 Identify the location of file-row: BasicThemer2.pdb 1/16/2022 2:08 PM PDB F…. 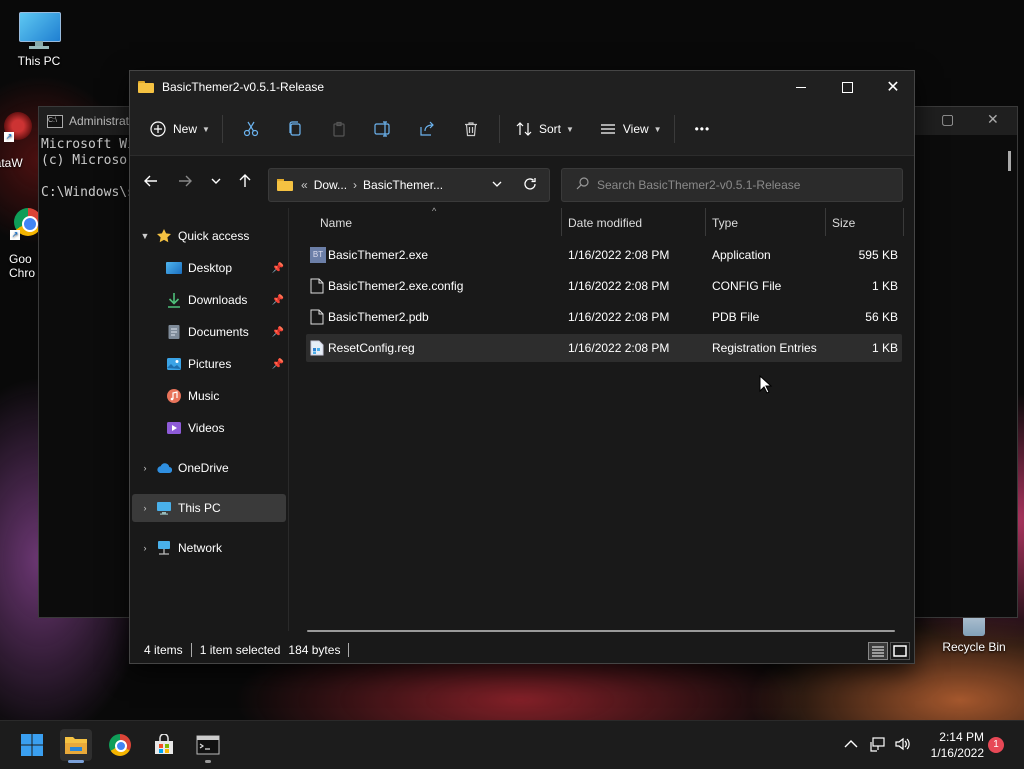
(604, 317).